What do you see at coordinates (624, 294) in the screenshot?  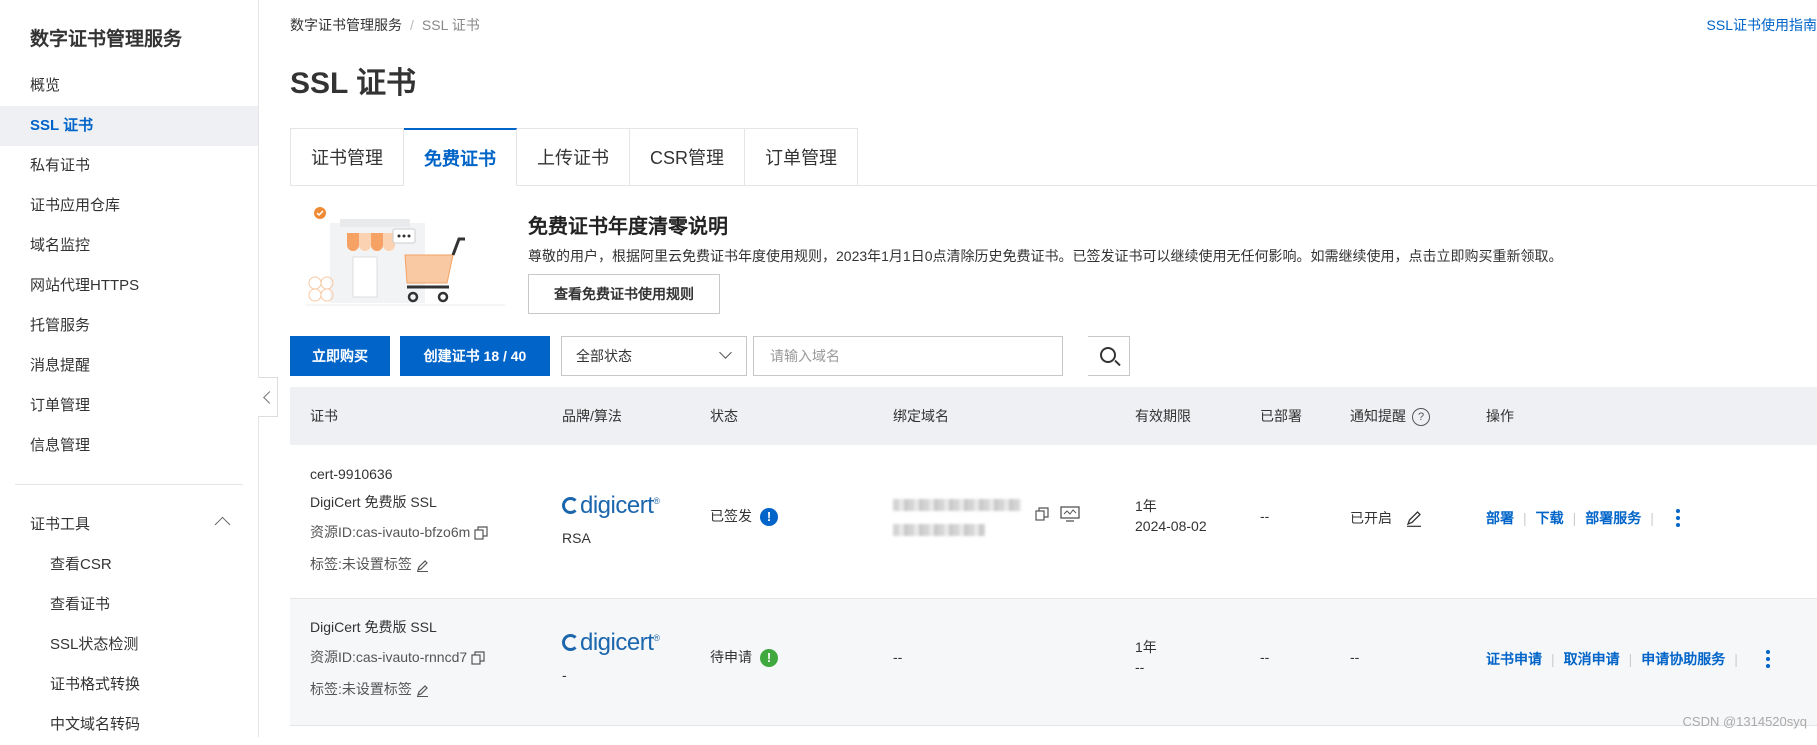 I see `view-rules-button: 查看免费证书使用规则` at bounding box center [624, 294].